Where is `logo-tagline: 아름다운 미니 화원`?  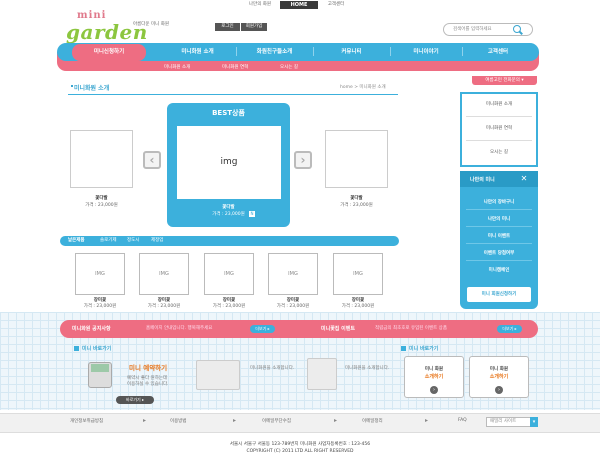 logo-tagline: 아름다운 미니 화원 is located at coordinates (151, 24).